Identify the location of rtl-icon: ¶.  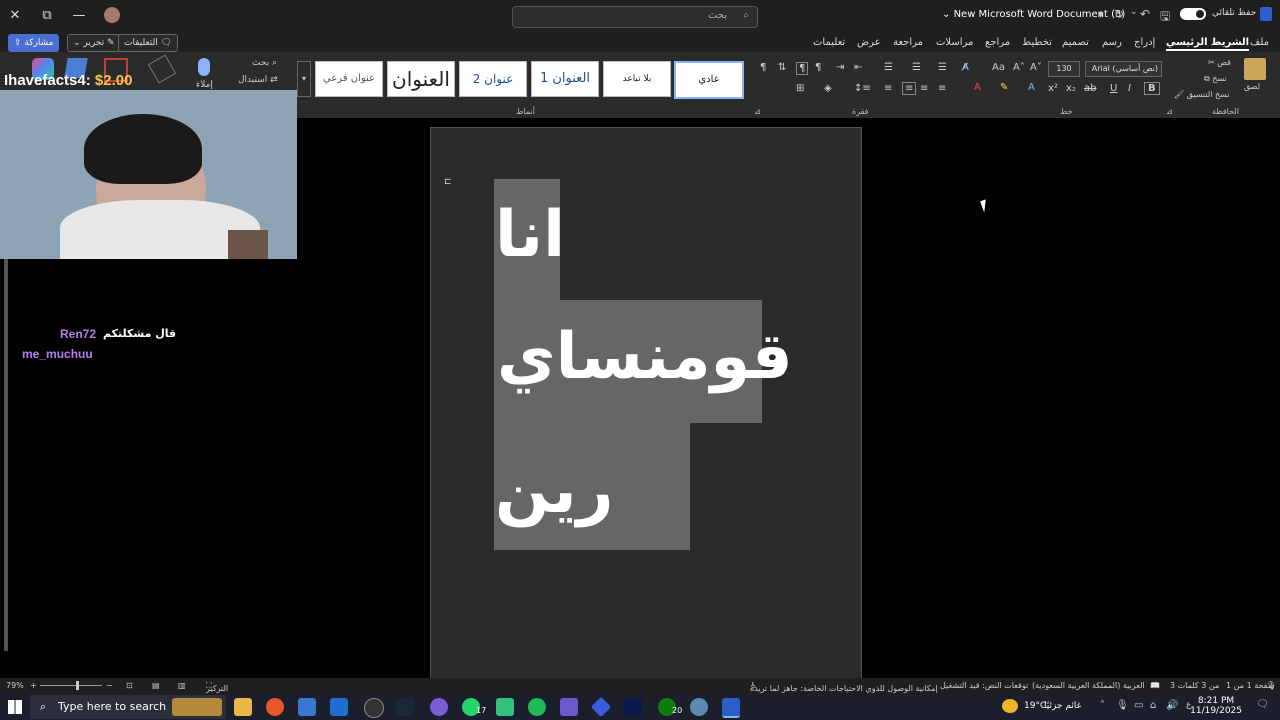
(818, 67).